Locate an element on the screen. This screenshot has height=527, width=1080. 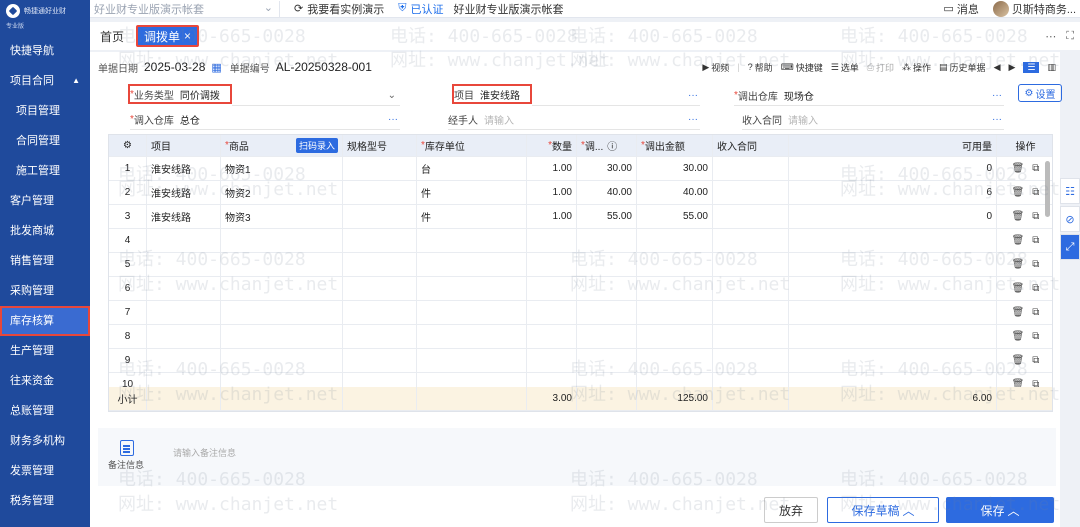
card-view-icon: ▥ is located at coordinates (1051, 67).